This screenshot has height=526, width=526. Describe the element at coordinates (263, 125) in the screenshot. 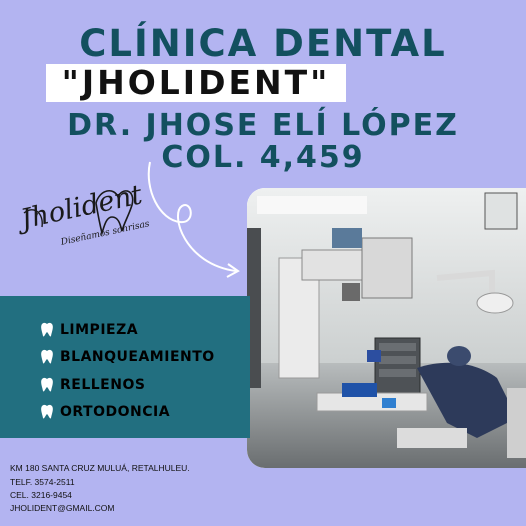

I see `doctor-name: DR. JHOSE ELÍ LÓPEZ` at that location.